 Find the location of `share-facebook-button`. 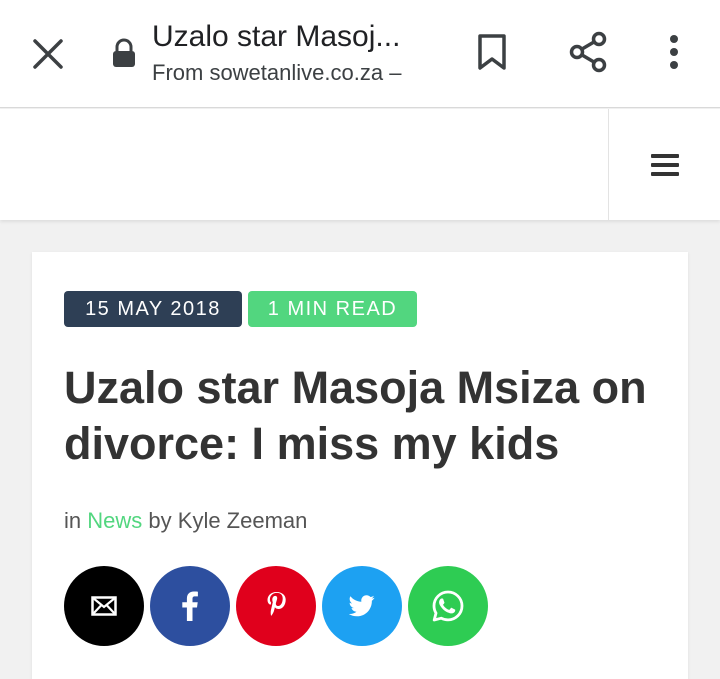

share-facebook-button is located at coordinates (190, 606).